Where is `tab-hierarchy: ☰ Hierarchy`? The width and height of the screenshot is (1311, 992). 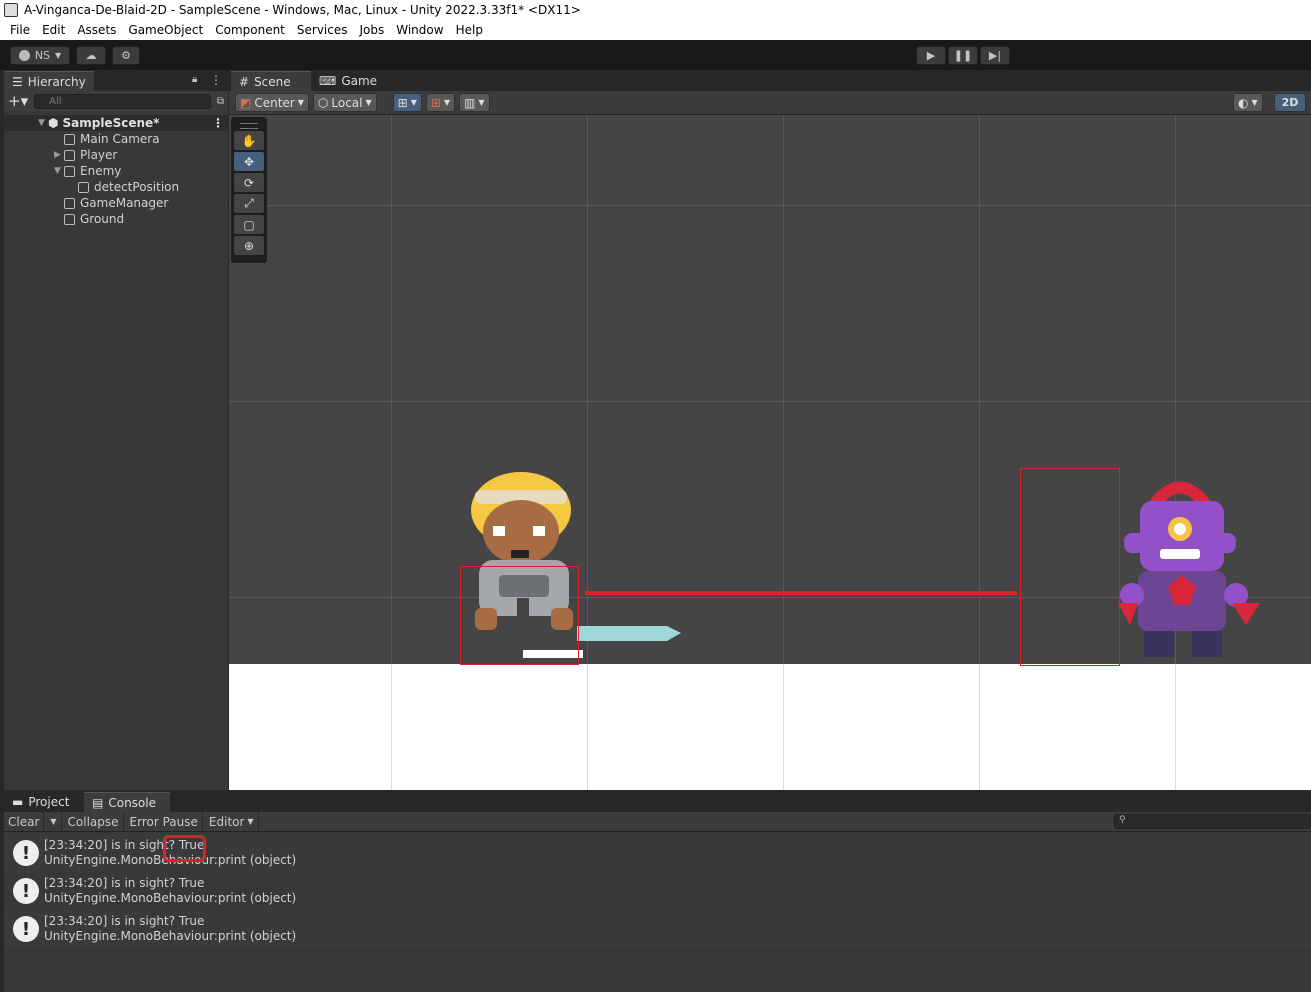 tab-hierarchy: ☰ Hierarchy is located at coordinates (49, 81).